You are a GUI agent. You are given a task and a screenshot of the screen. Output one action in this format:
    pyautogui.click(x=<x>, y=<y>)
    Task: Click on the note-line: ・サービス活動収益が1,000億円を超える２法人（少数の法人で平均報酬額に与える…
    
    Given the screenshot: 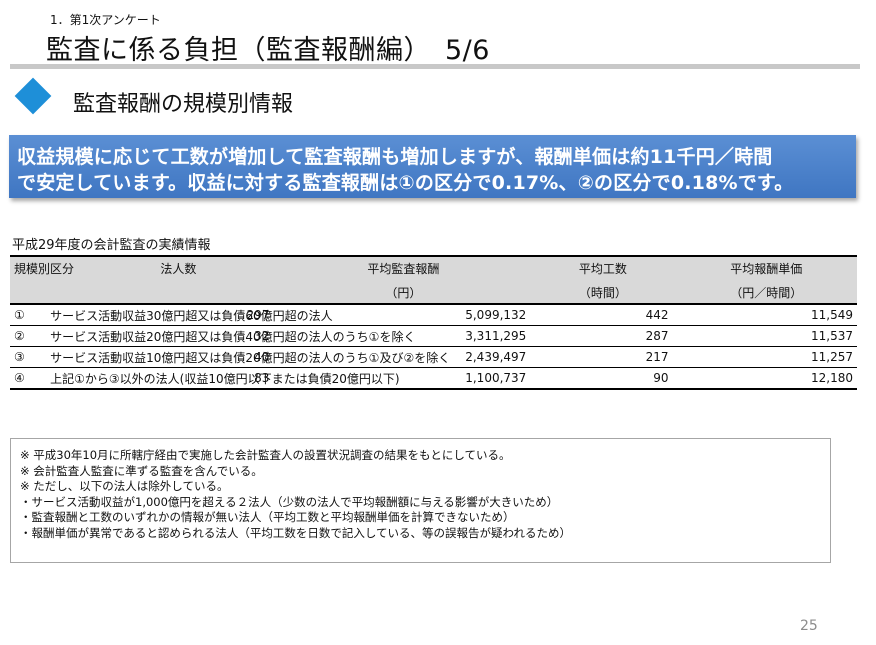 What is the action you would take?
    pyautogui.click(x=289, y=501)
    